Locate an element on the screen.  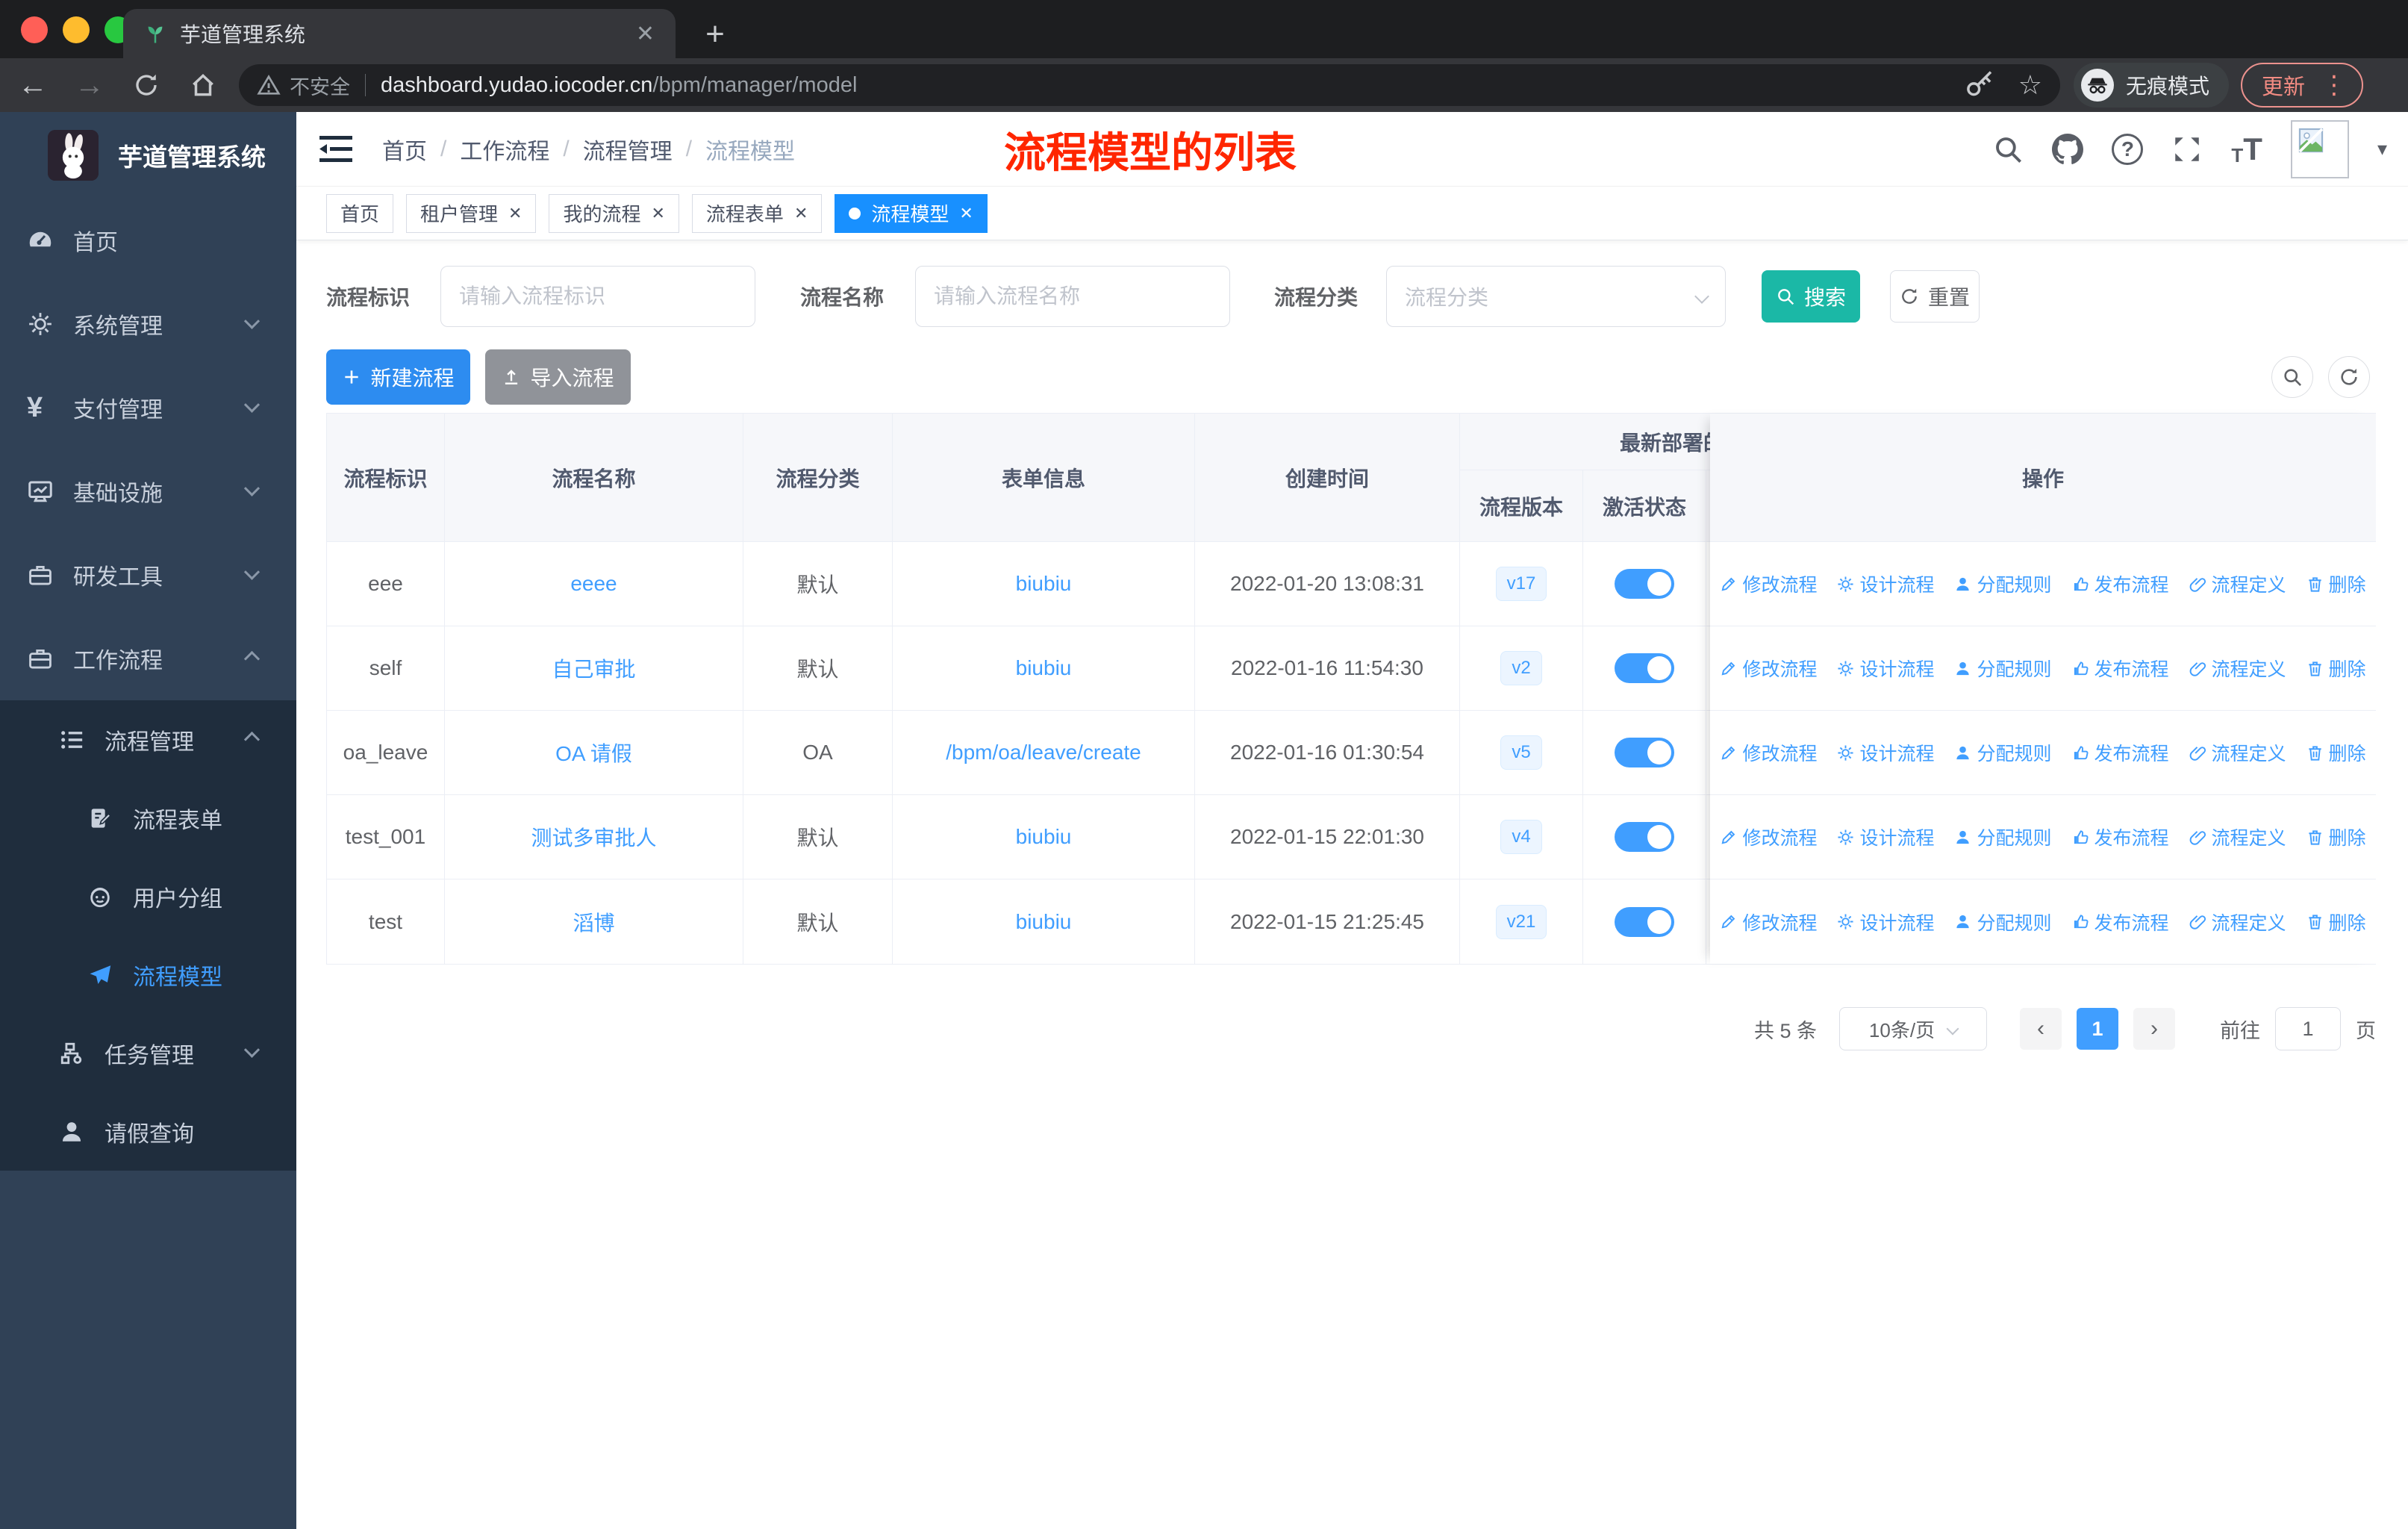
form-info-link: /bpm/oa/leave/create is located at coordinates (1043, 753).